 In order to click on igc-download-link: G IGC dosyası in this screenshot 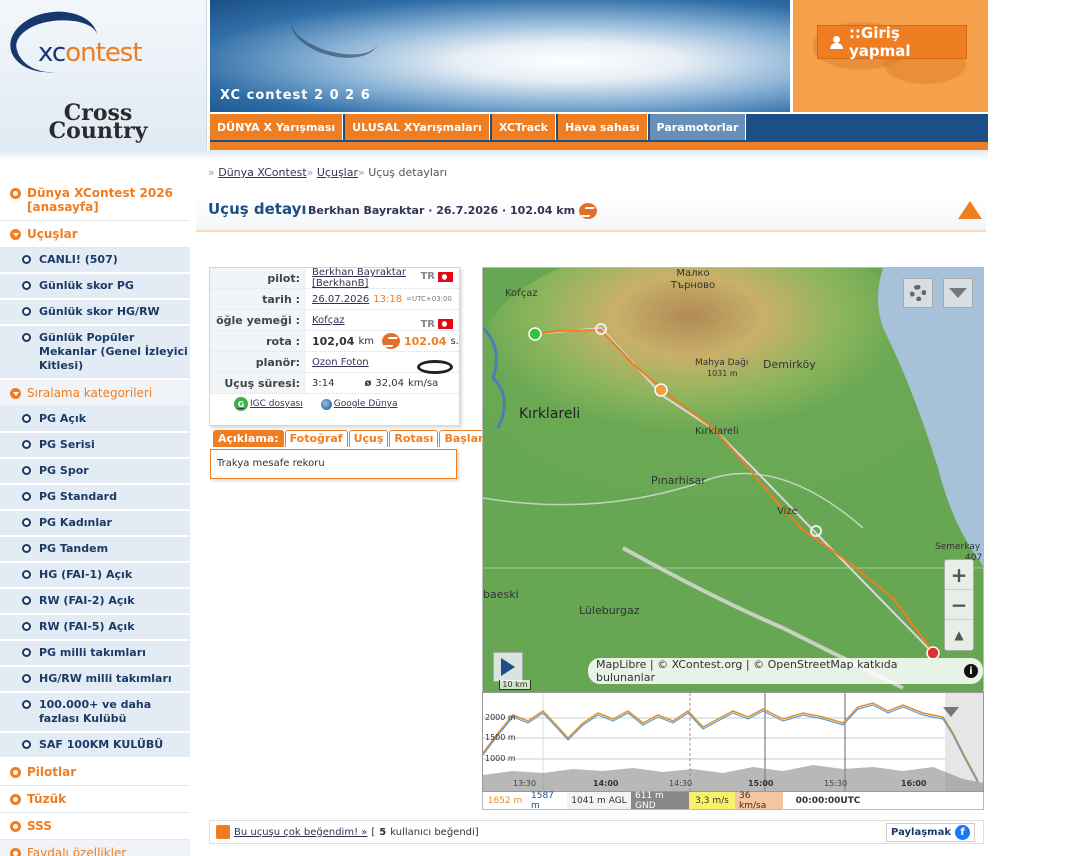, I will do `click(268, 404)`.